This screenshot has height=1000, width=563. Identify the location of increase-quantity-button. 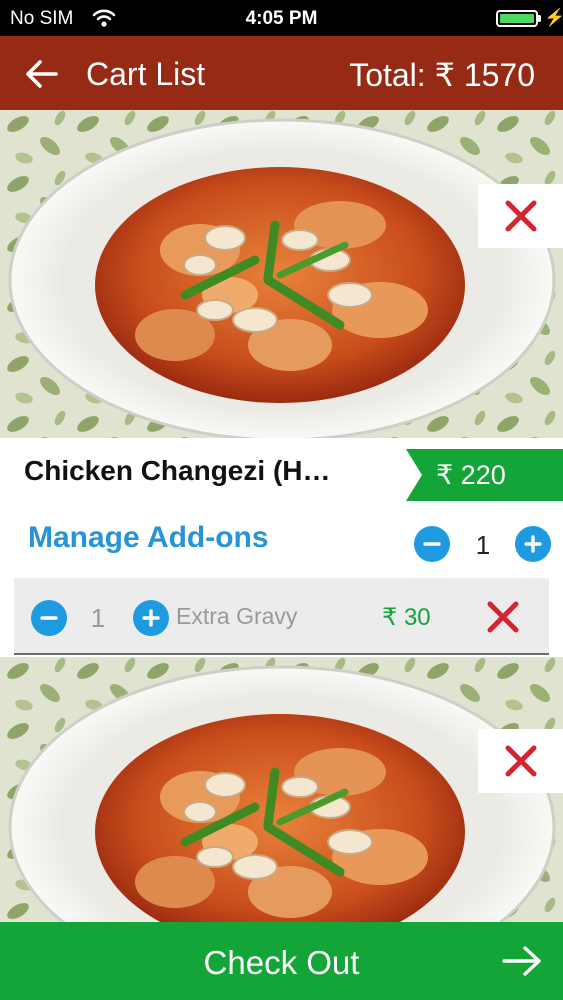
(533, 544).